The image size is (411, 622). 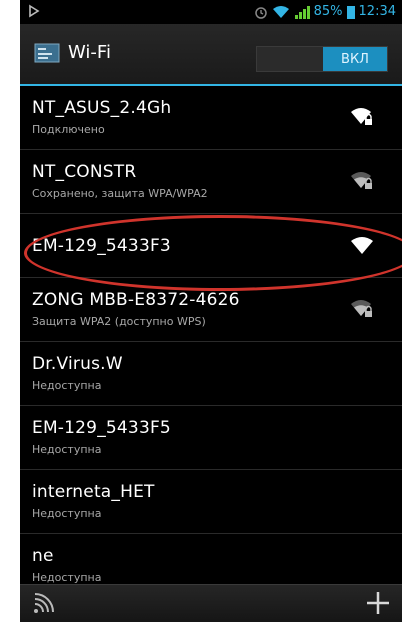 What do you see at coordinates (120, 193) in the screenshot?
I see `network-status: Сохранено, защита WPA/WPA2` at bounding box center [120, 193].